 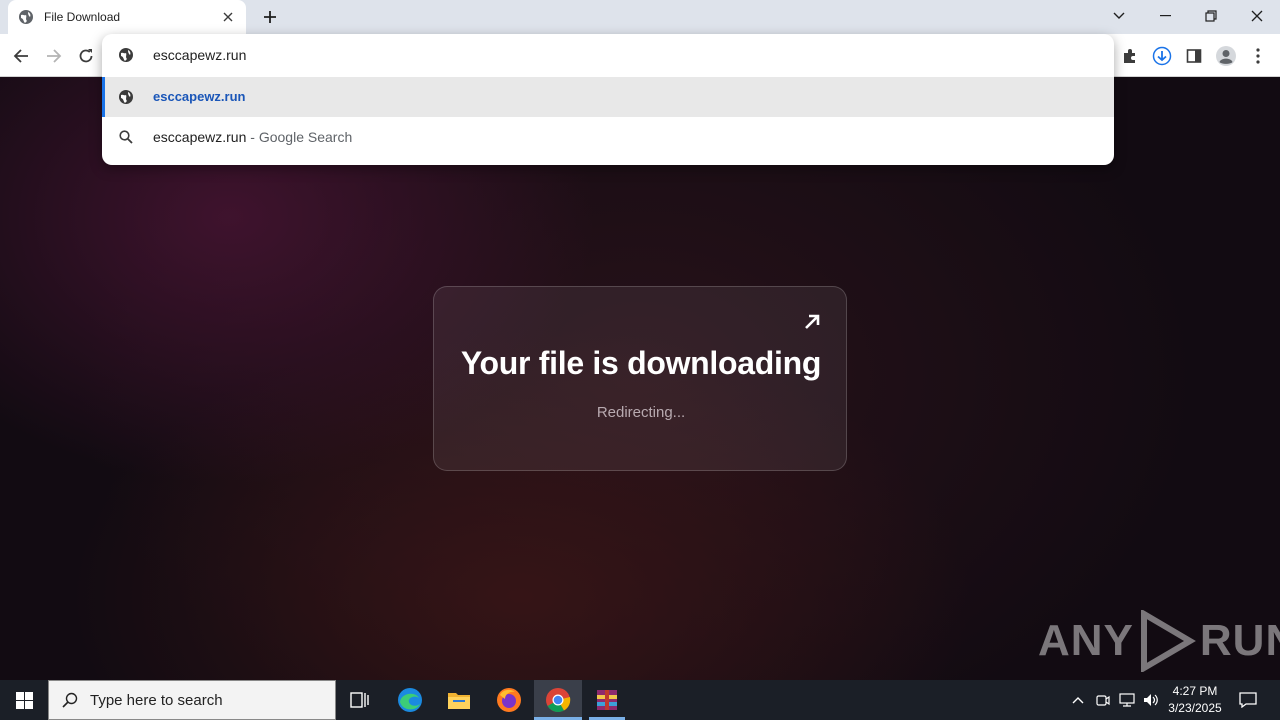 I want to click on suggestion-url: esccapewz.run, so click(x=608, y=97).